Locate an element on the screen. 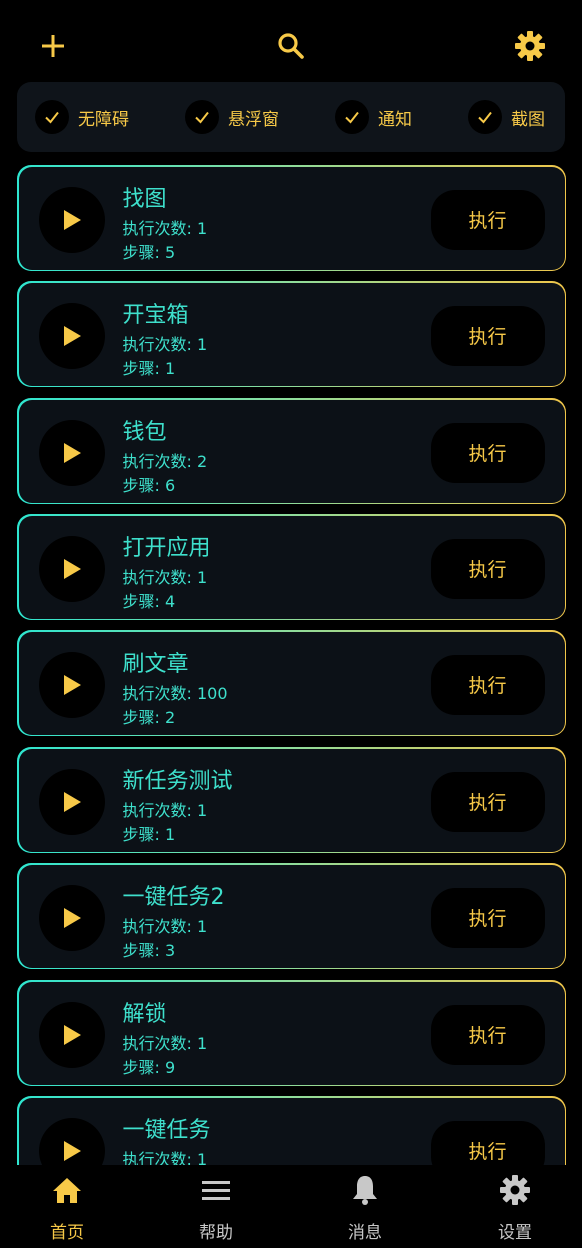 The width and height of the screenshot is (582, 1248). nav-label: 消息 is located at coordinates (365, 1233).